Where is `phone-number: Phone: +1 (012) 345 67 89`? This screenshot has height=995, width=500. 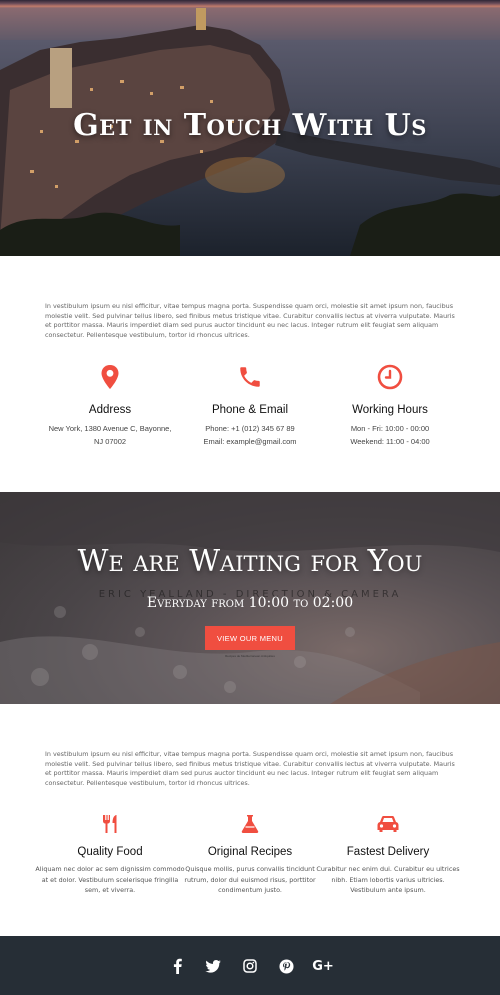
phone-number: Phone: +1 (012) 345 67 89 is located at coordinates (249, 428).